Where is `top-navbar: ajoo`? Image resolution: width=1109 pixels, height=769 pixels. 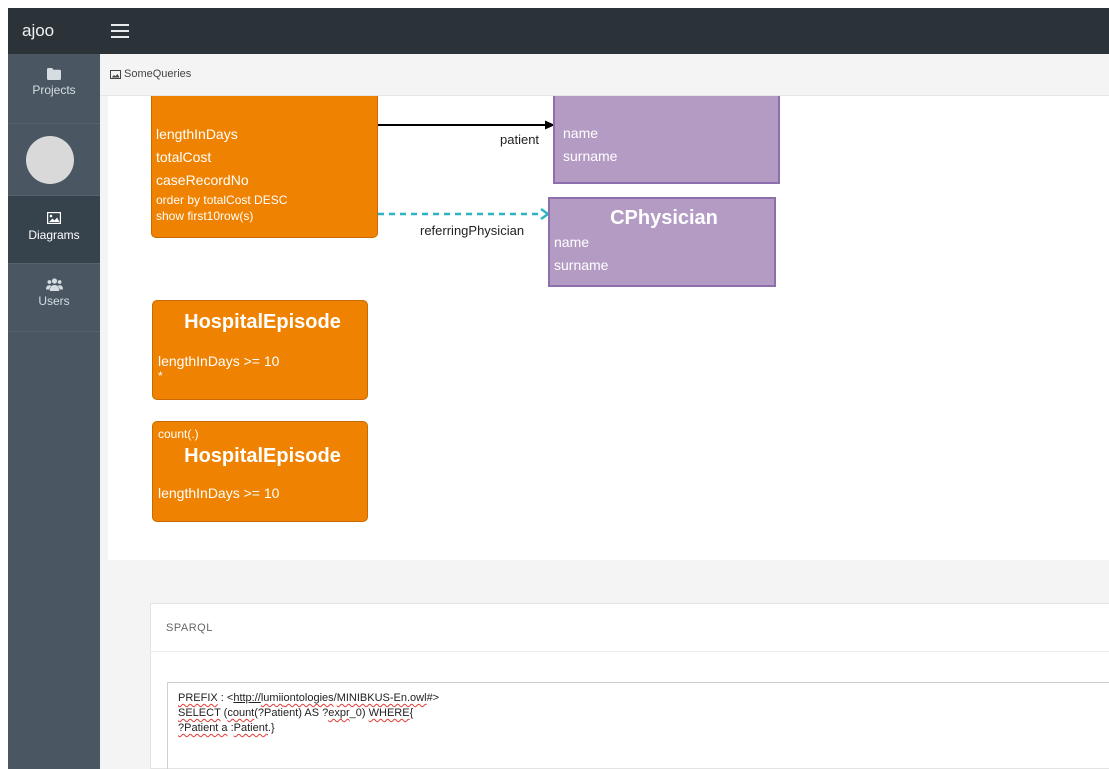 top-navbar: ajoo is located at coordinates (558, 31).